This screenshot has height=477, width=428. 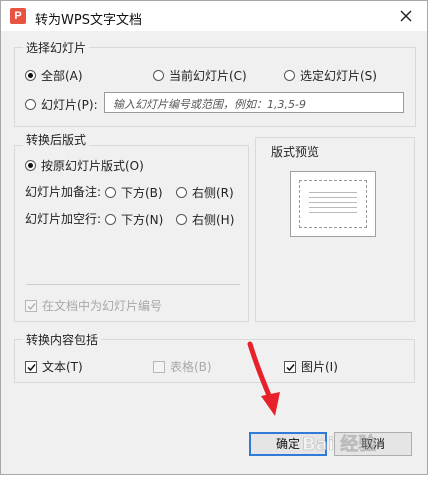 I want to click on radio-selected-label: 选定幻灯片(S), so click(x=338, y=76).